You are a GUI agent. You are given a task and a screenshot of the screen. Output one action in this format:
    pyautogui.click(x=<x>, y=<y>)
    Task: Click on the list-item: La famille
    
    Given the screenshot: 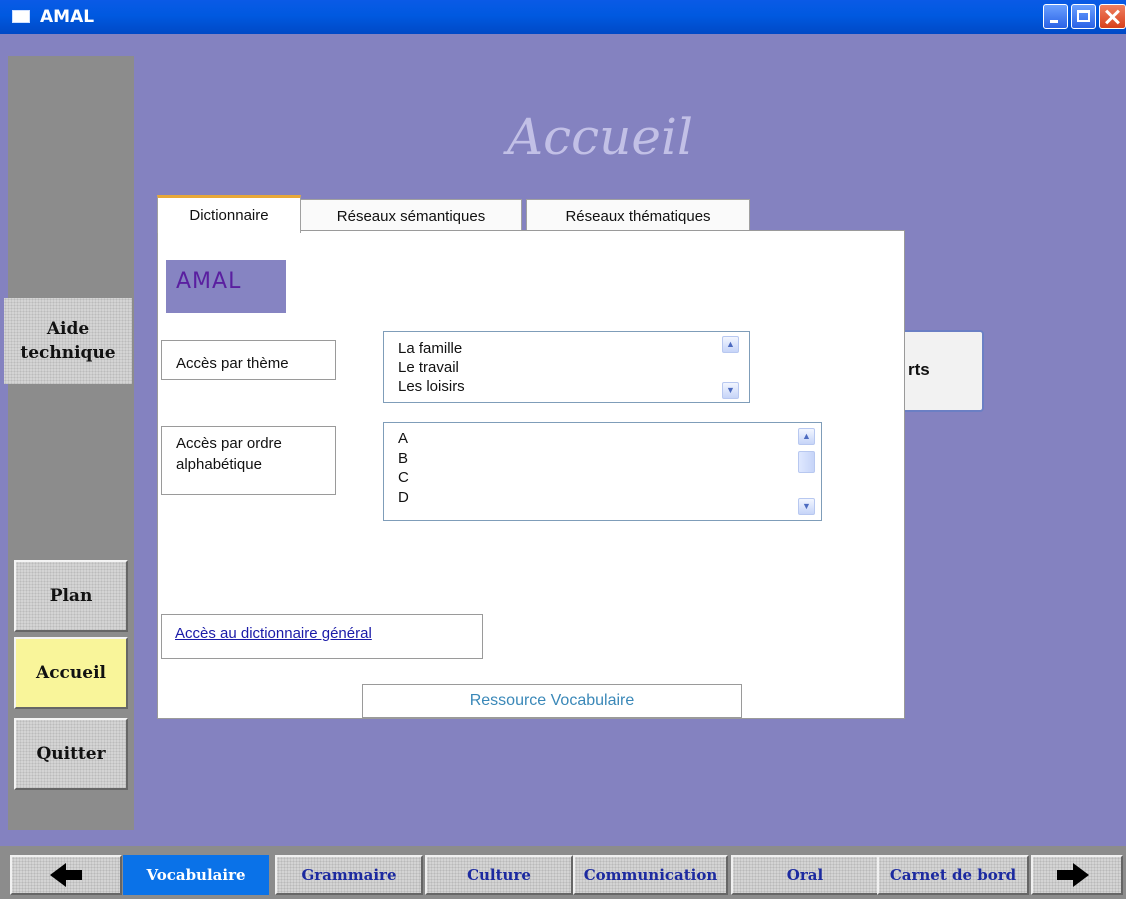 What is the action you would take?
    pyautogui.click(x=573, y=348)
    